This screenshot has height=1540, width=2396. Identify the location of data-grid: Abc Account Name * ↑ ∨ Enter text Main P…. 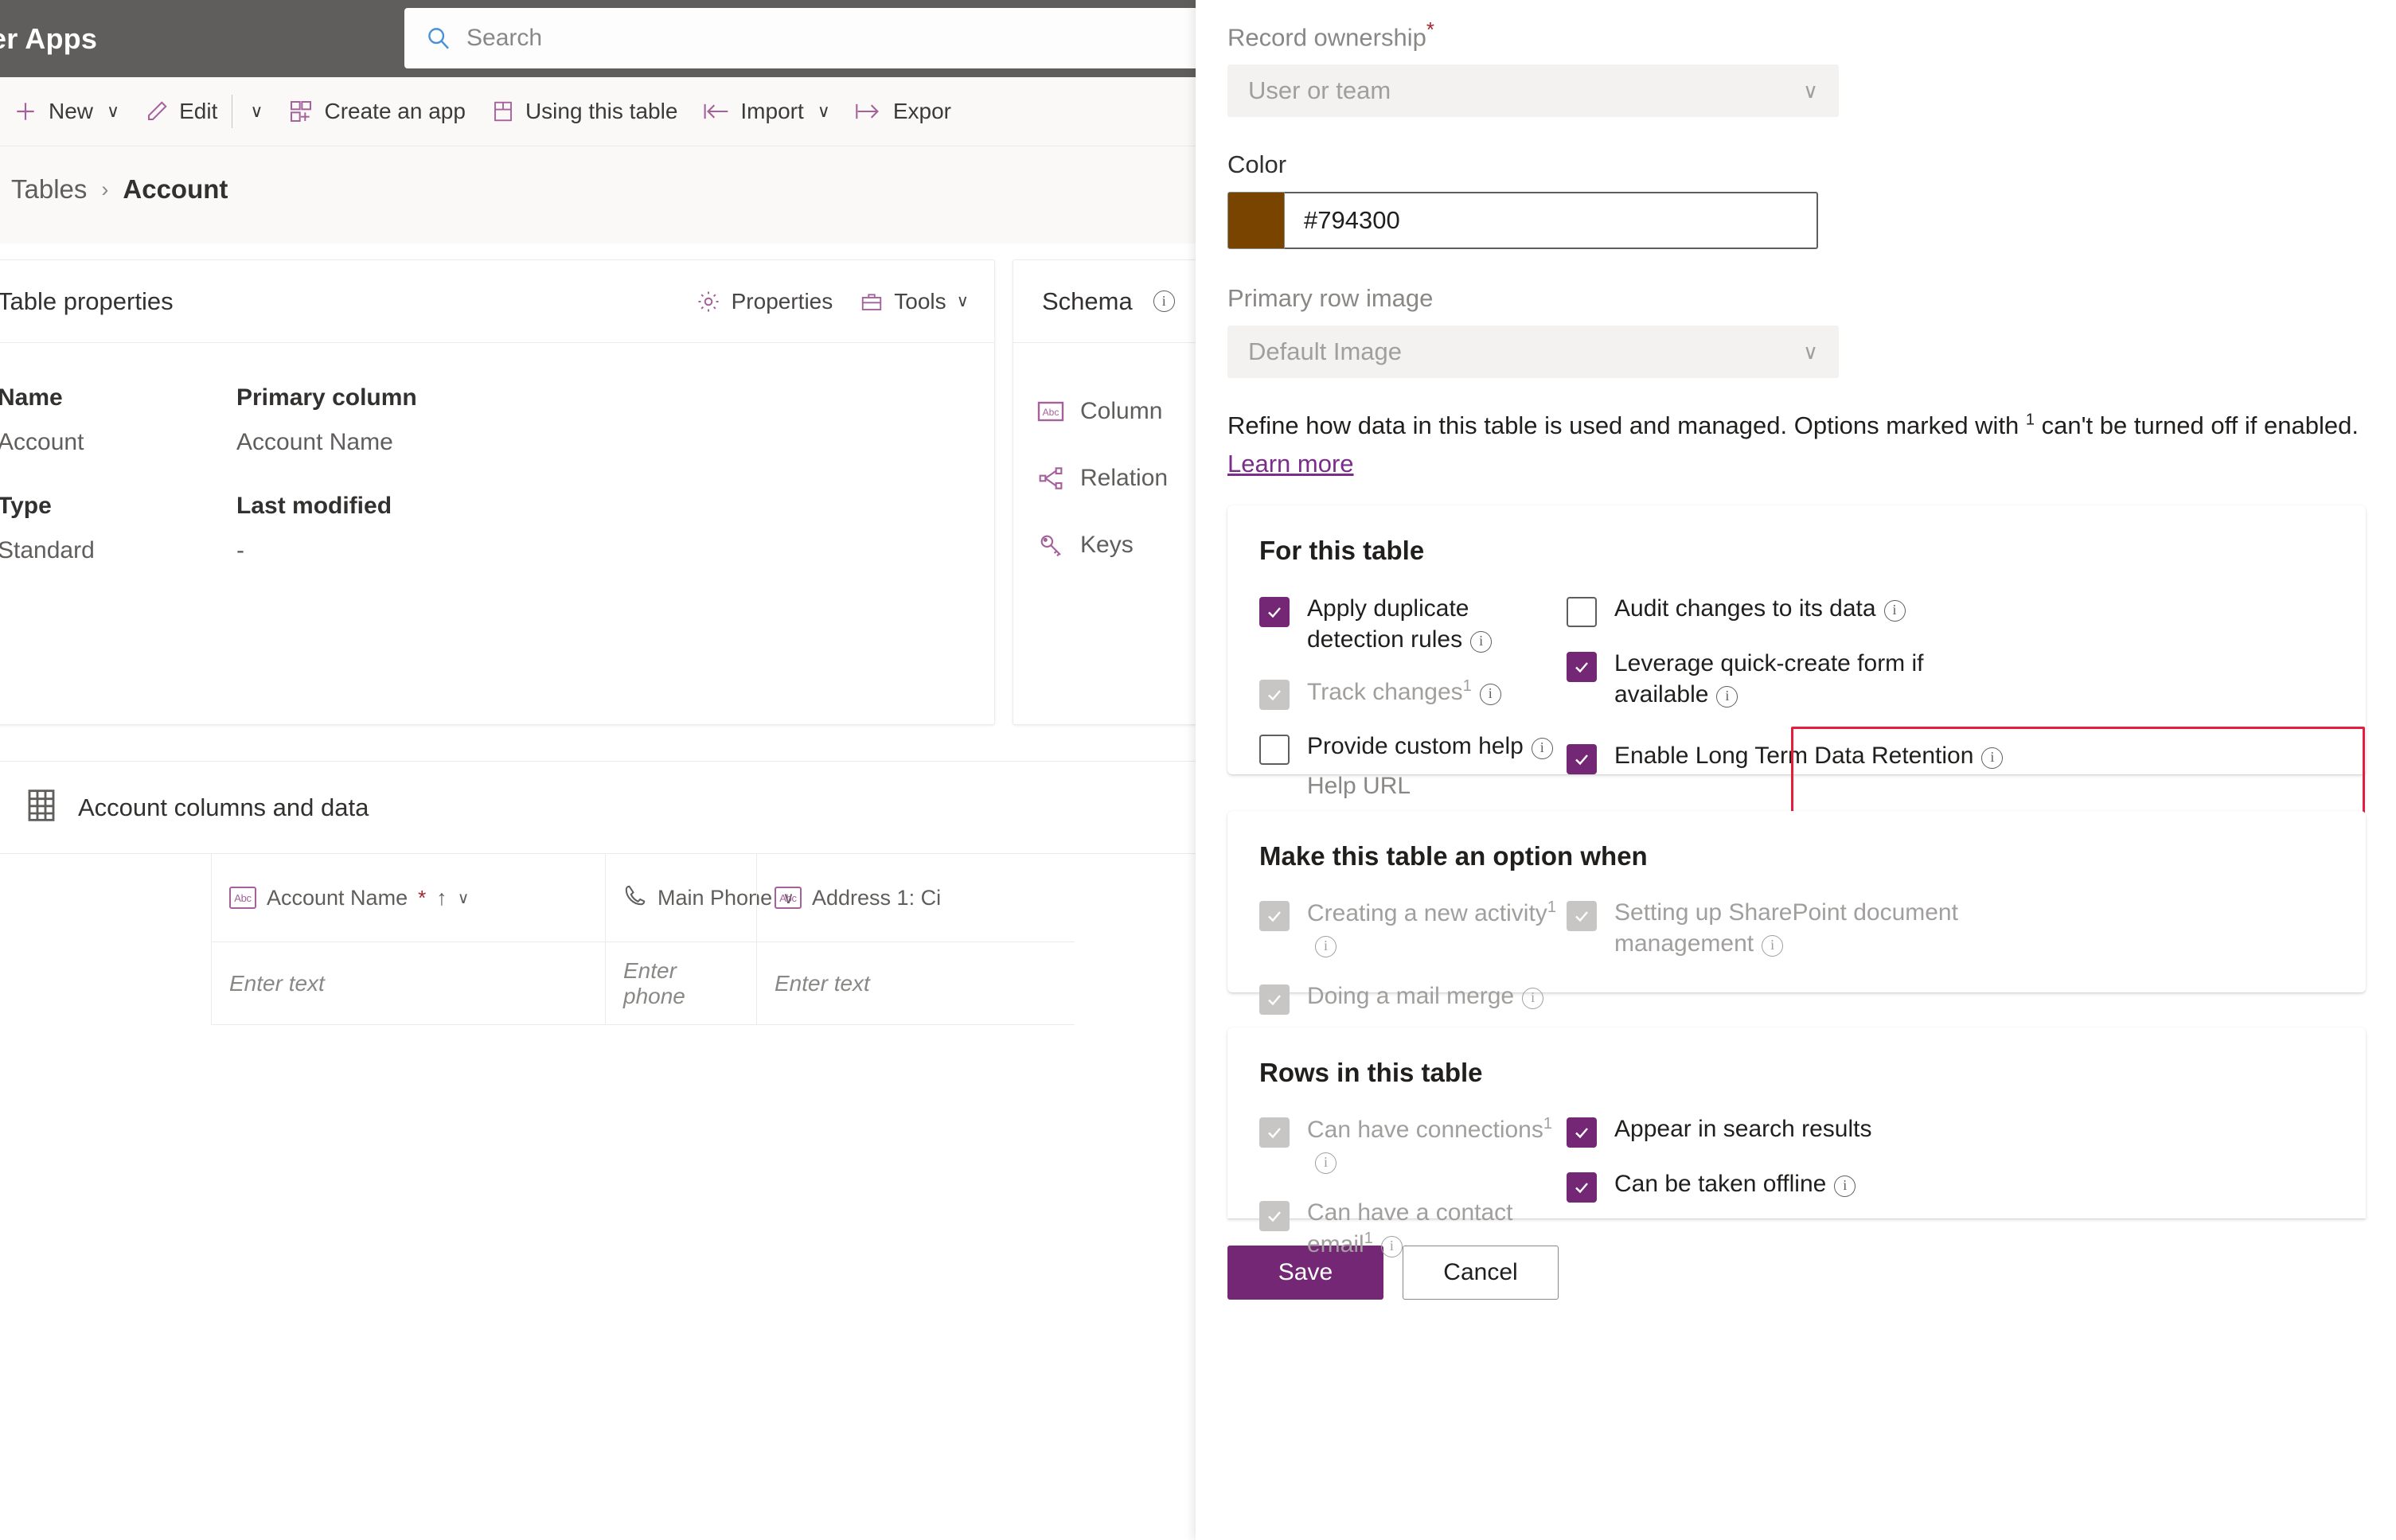
(598, 939).